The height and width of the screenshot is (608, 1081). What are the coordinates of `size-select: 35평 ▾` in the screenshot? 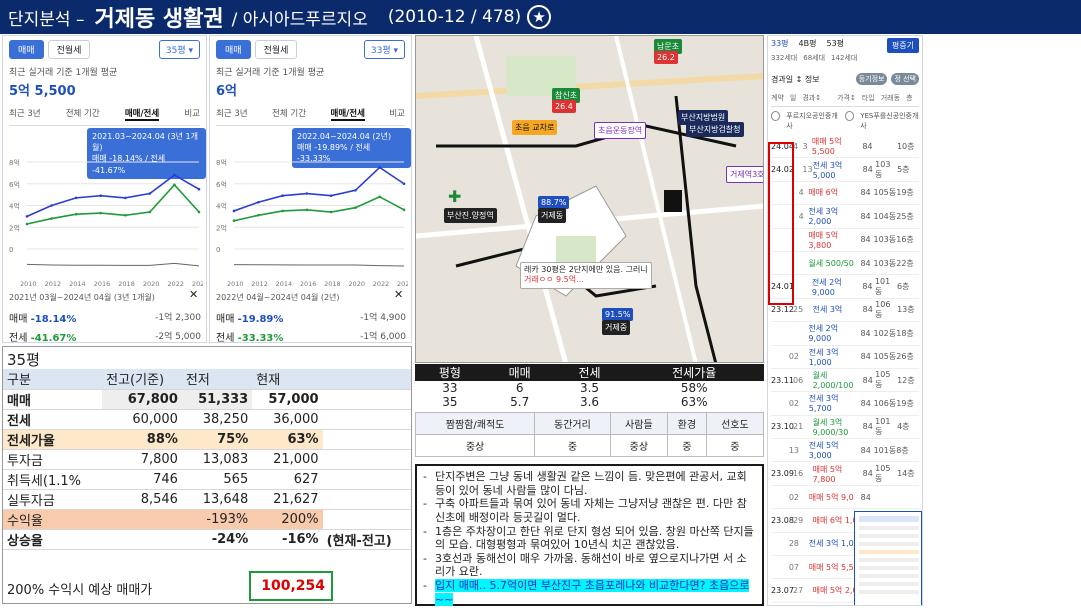 It's located at (179, 49).